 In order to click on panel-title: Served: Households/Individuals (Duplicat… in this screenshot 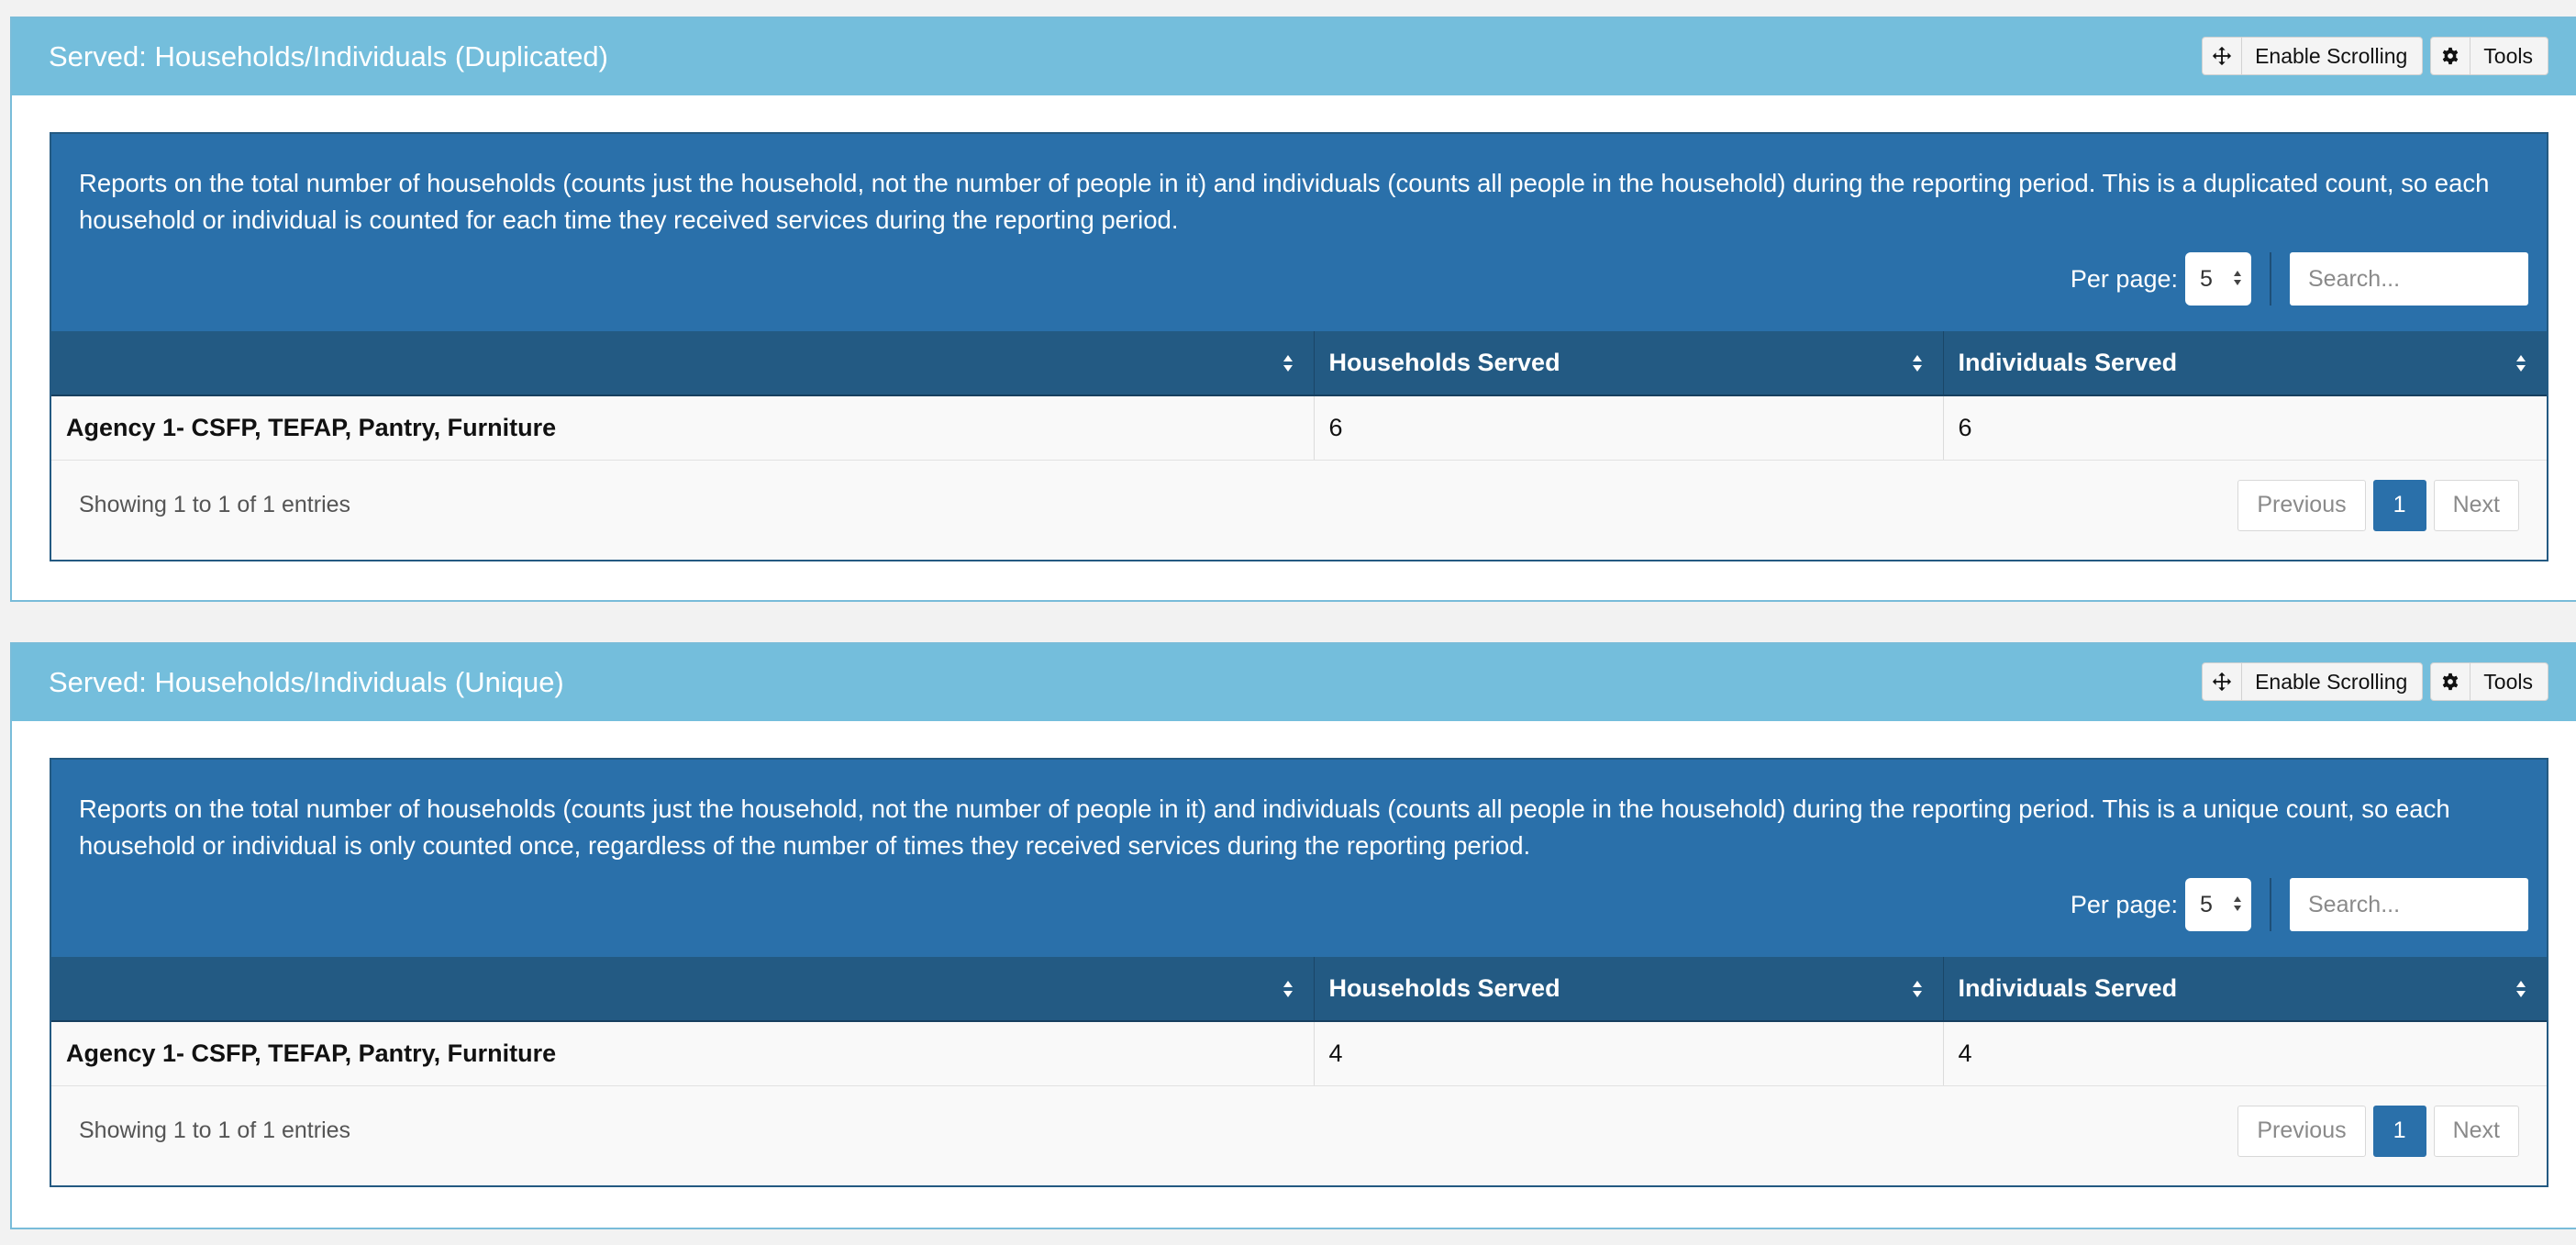, I will do `click(328, 56)`.